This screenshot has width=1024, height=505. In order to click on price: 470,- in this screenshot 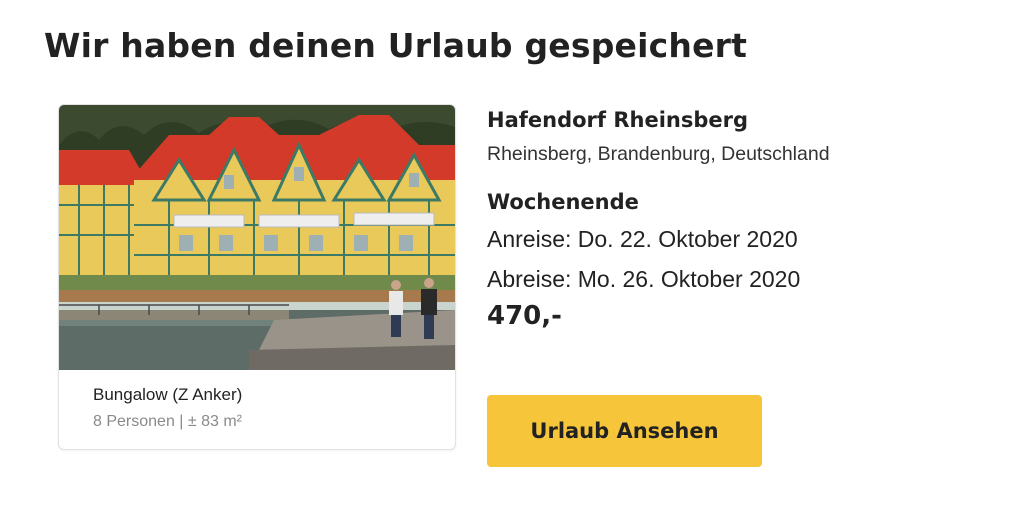, I will do `click(524, 316)`.